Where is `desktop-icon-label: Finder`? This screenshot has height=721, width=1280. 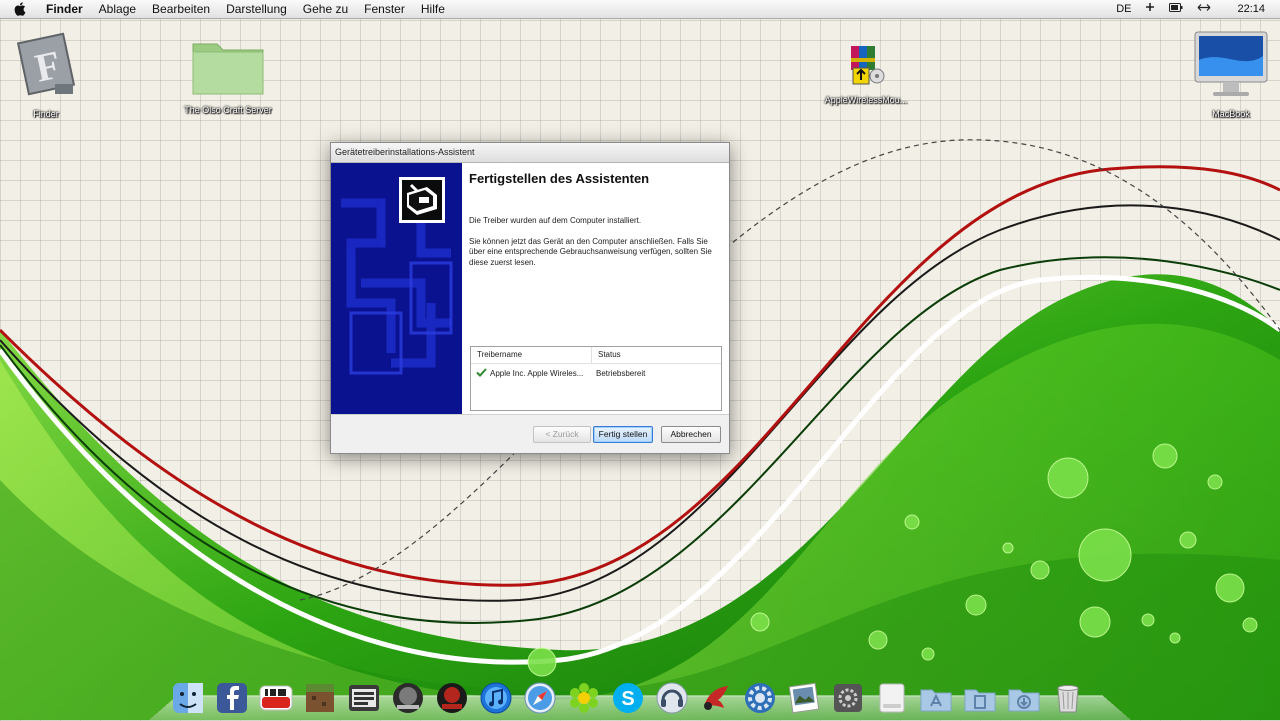
desktop-icon-label: Finder is located at coordinates (46, 114).